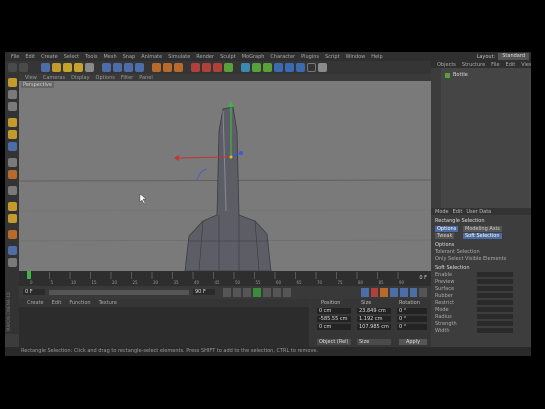  I want to click on sculpt-icon, so click(12, 234).